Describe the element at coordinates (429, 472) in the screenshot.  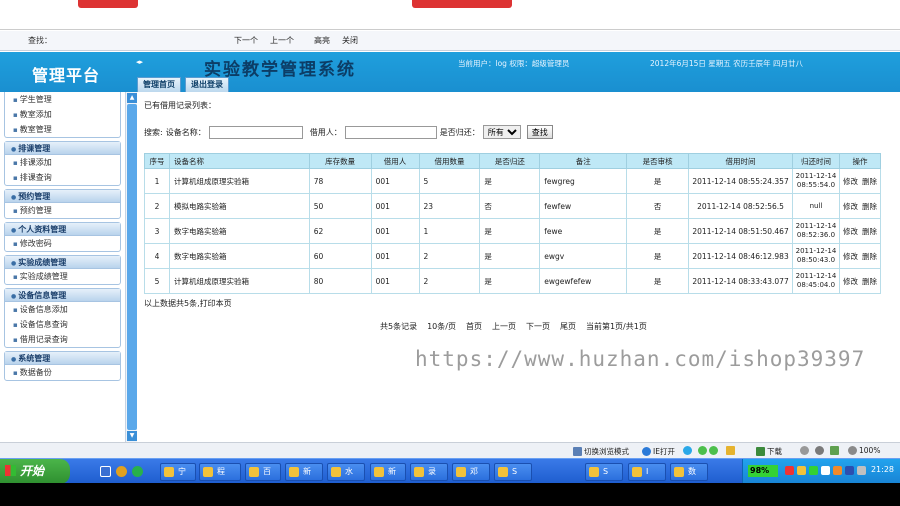
I see `taskbar-window-button: 录` at that location.